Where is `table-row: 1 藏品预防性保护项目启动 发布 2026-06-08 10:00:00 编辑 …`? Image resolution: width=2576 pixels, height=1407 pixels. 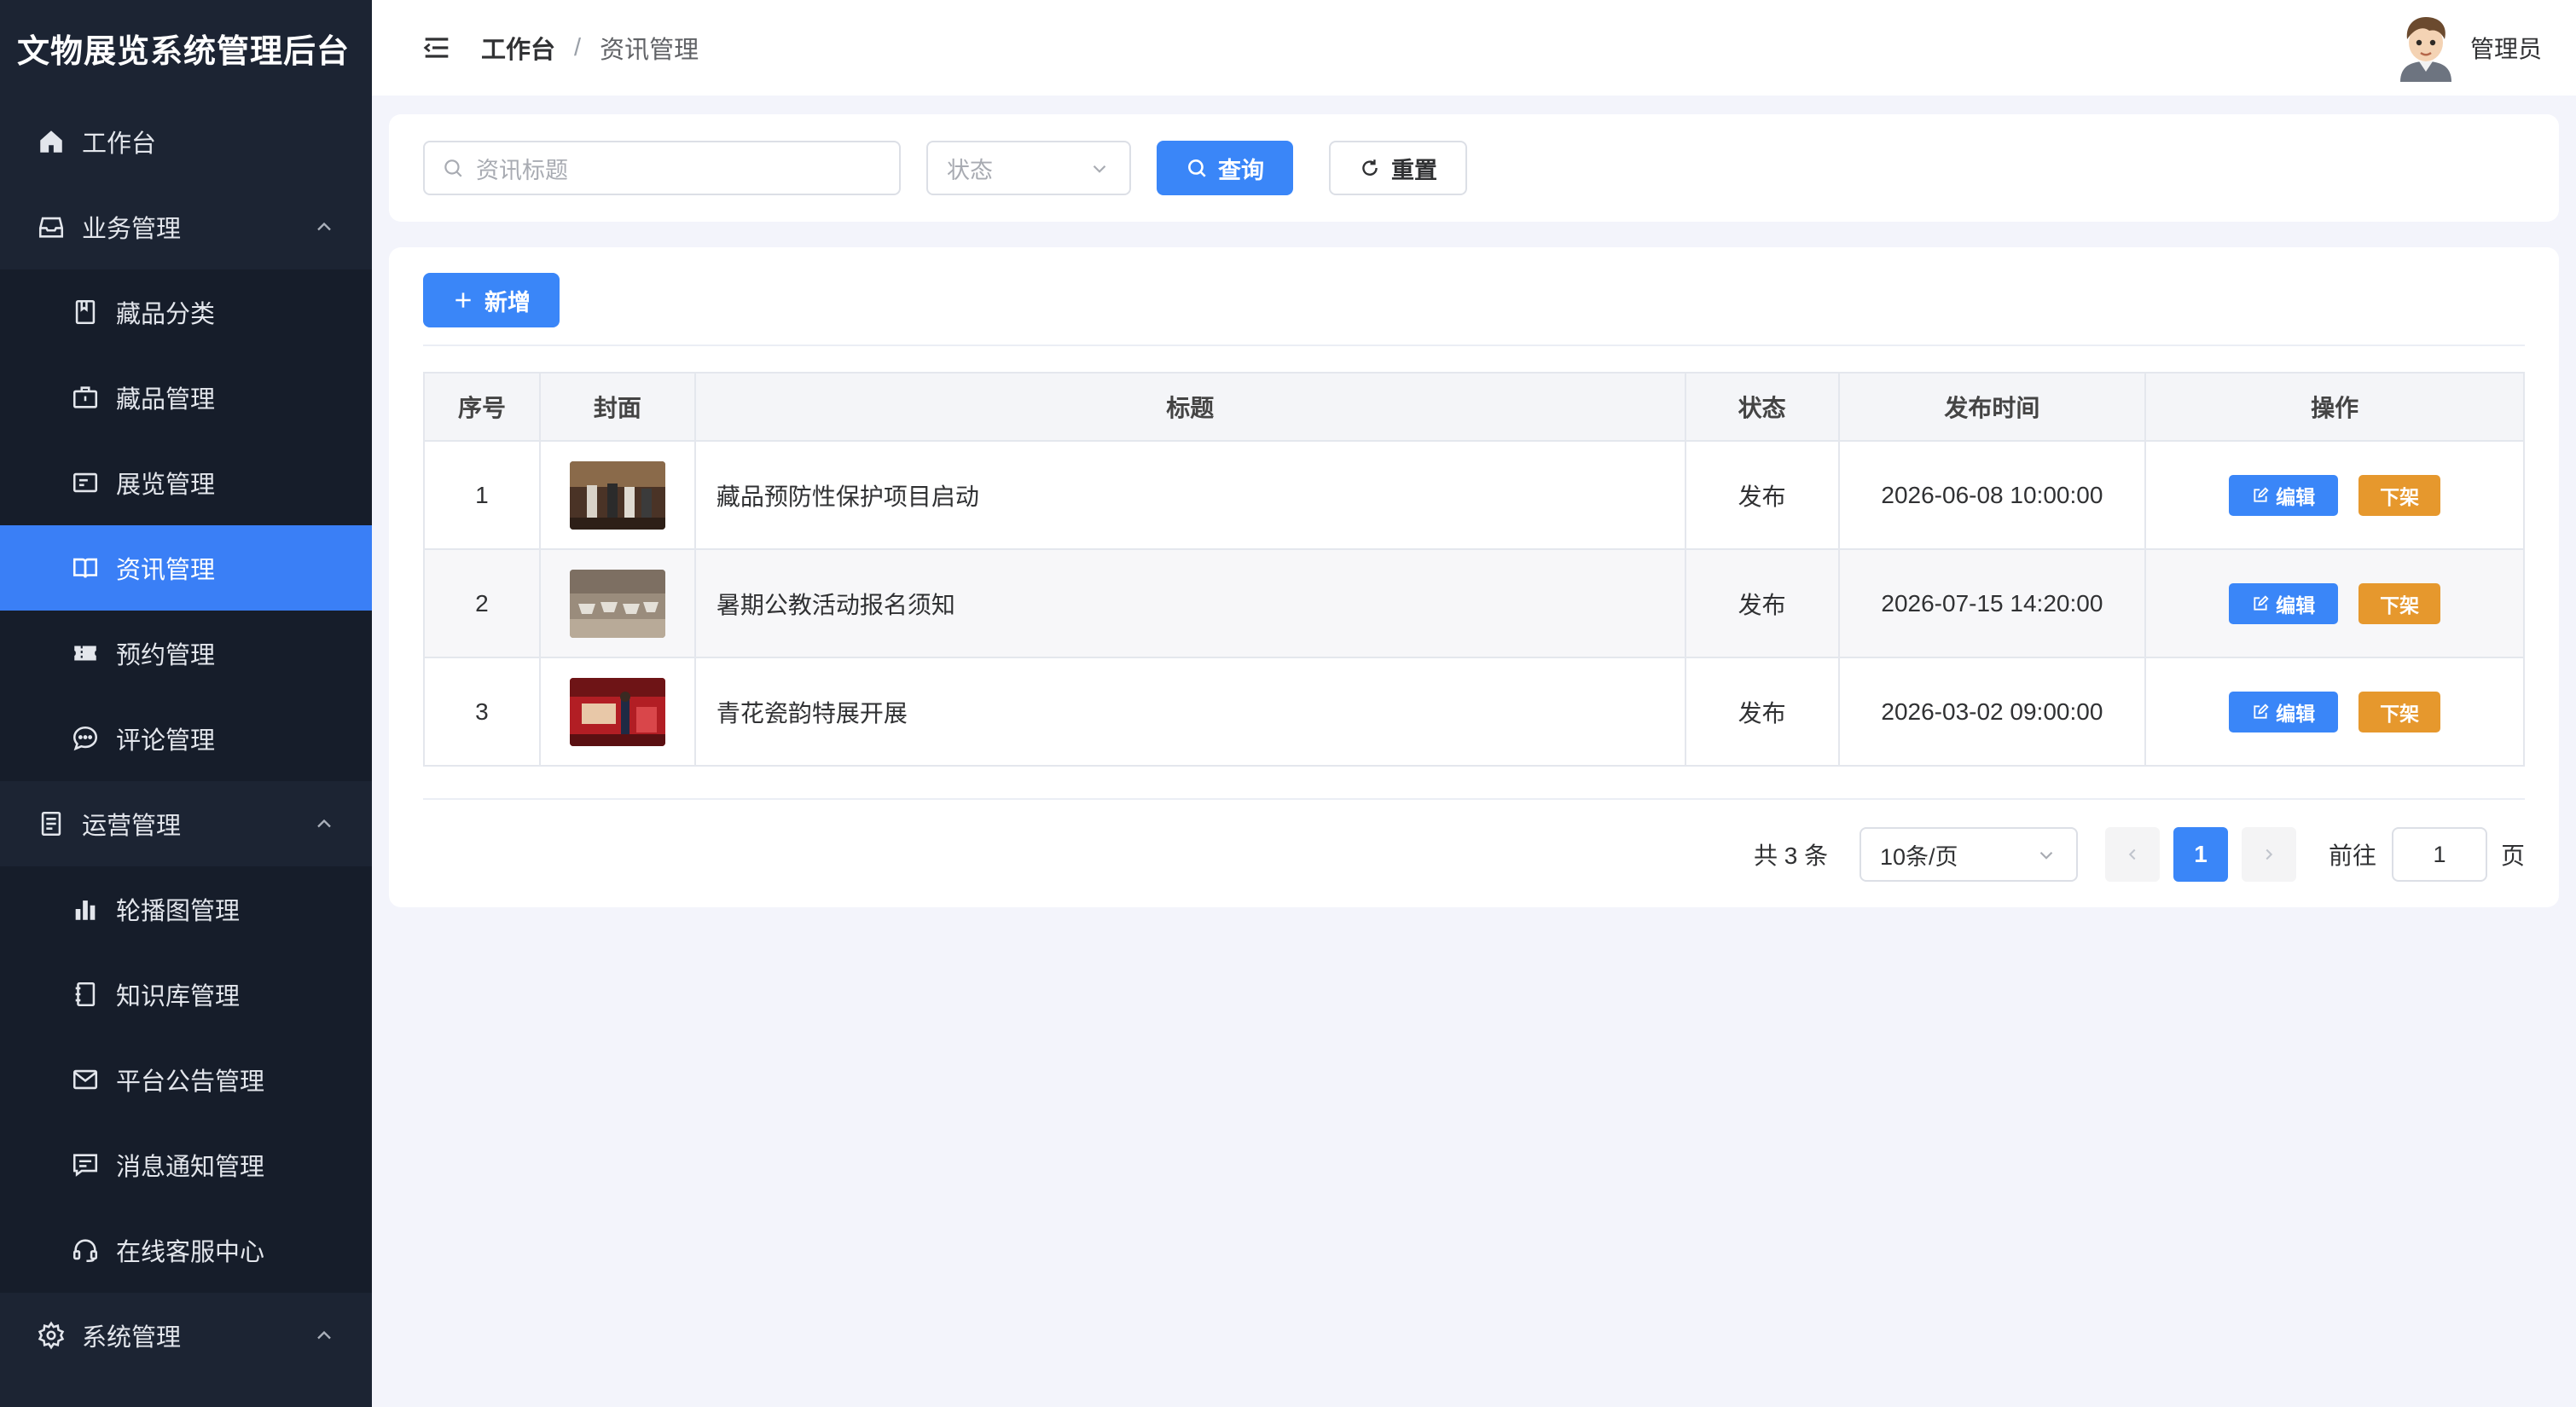
table-row: 1 藏品预防性保护项目启动 发布 2026-06-08 10:00:00 编辑 … is located at coordinates (1474, 495).